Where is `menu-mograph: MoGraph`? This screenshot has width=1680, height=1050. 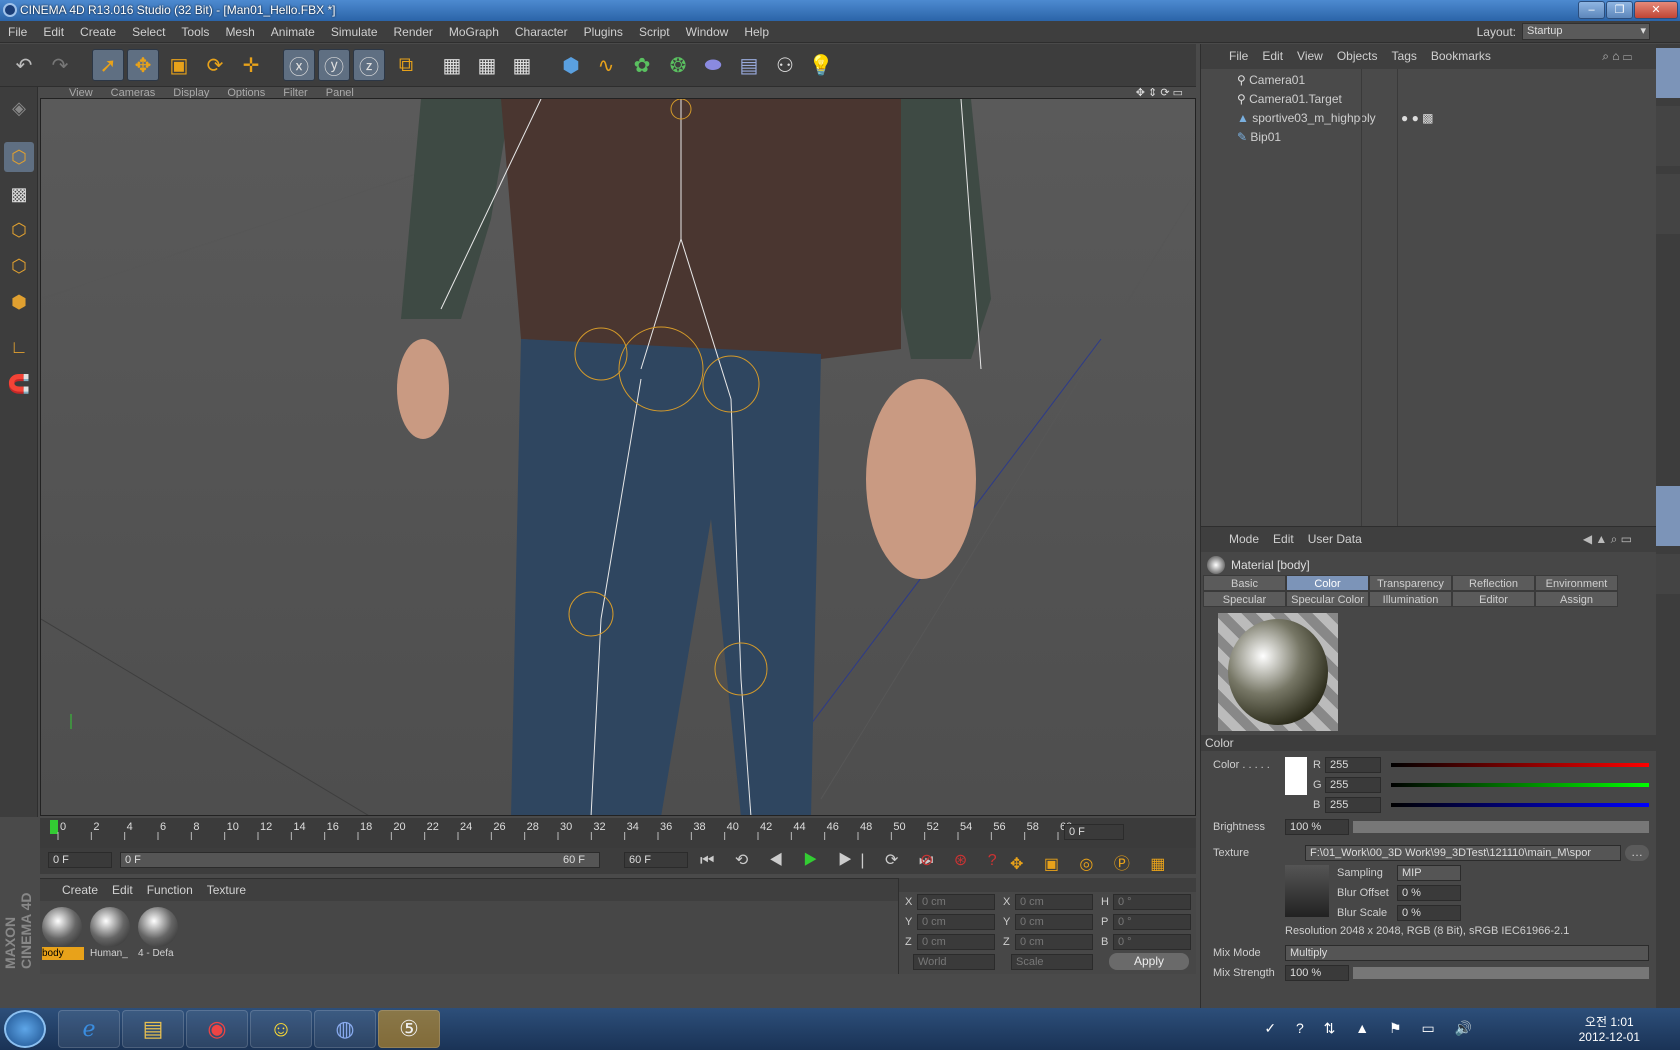 menu-mograph: MoGraph is located at coordinates (474, 32).